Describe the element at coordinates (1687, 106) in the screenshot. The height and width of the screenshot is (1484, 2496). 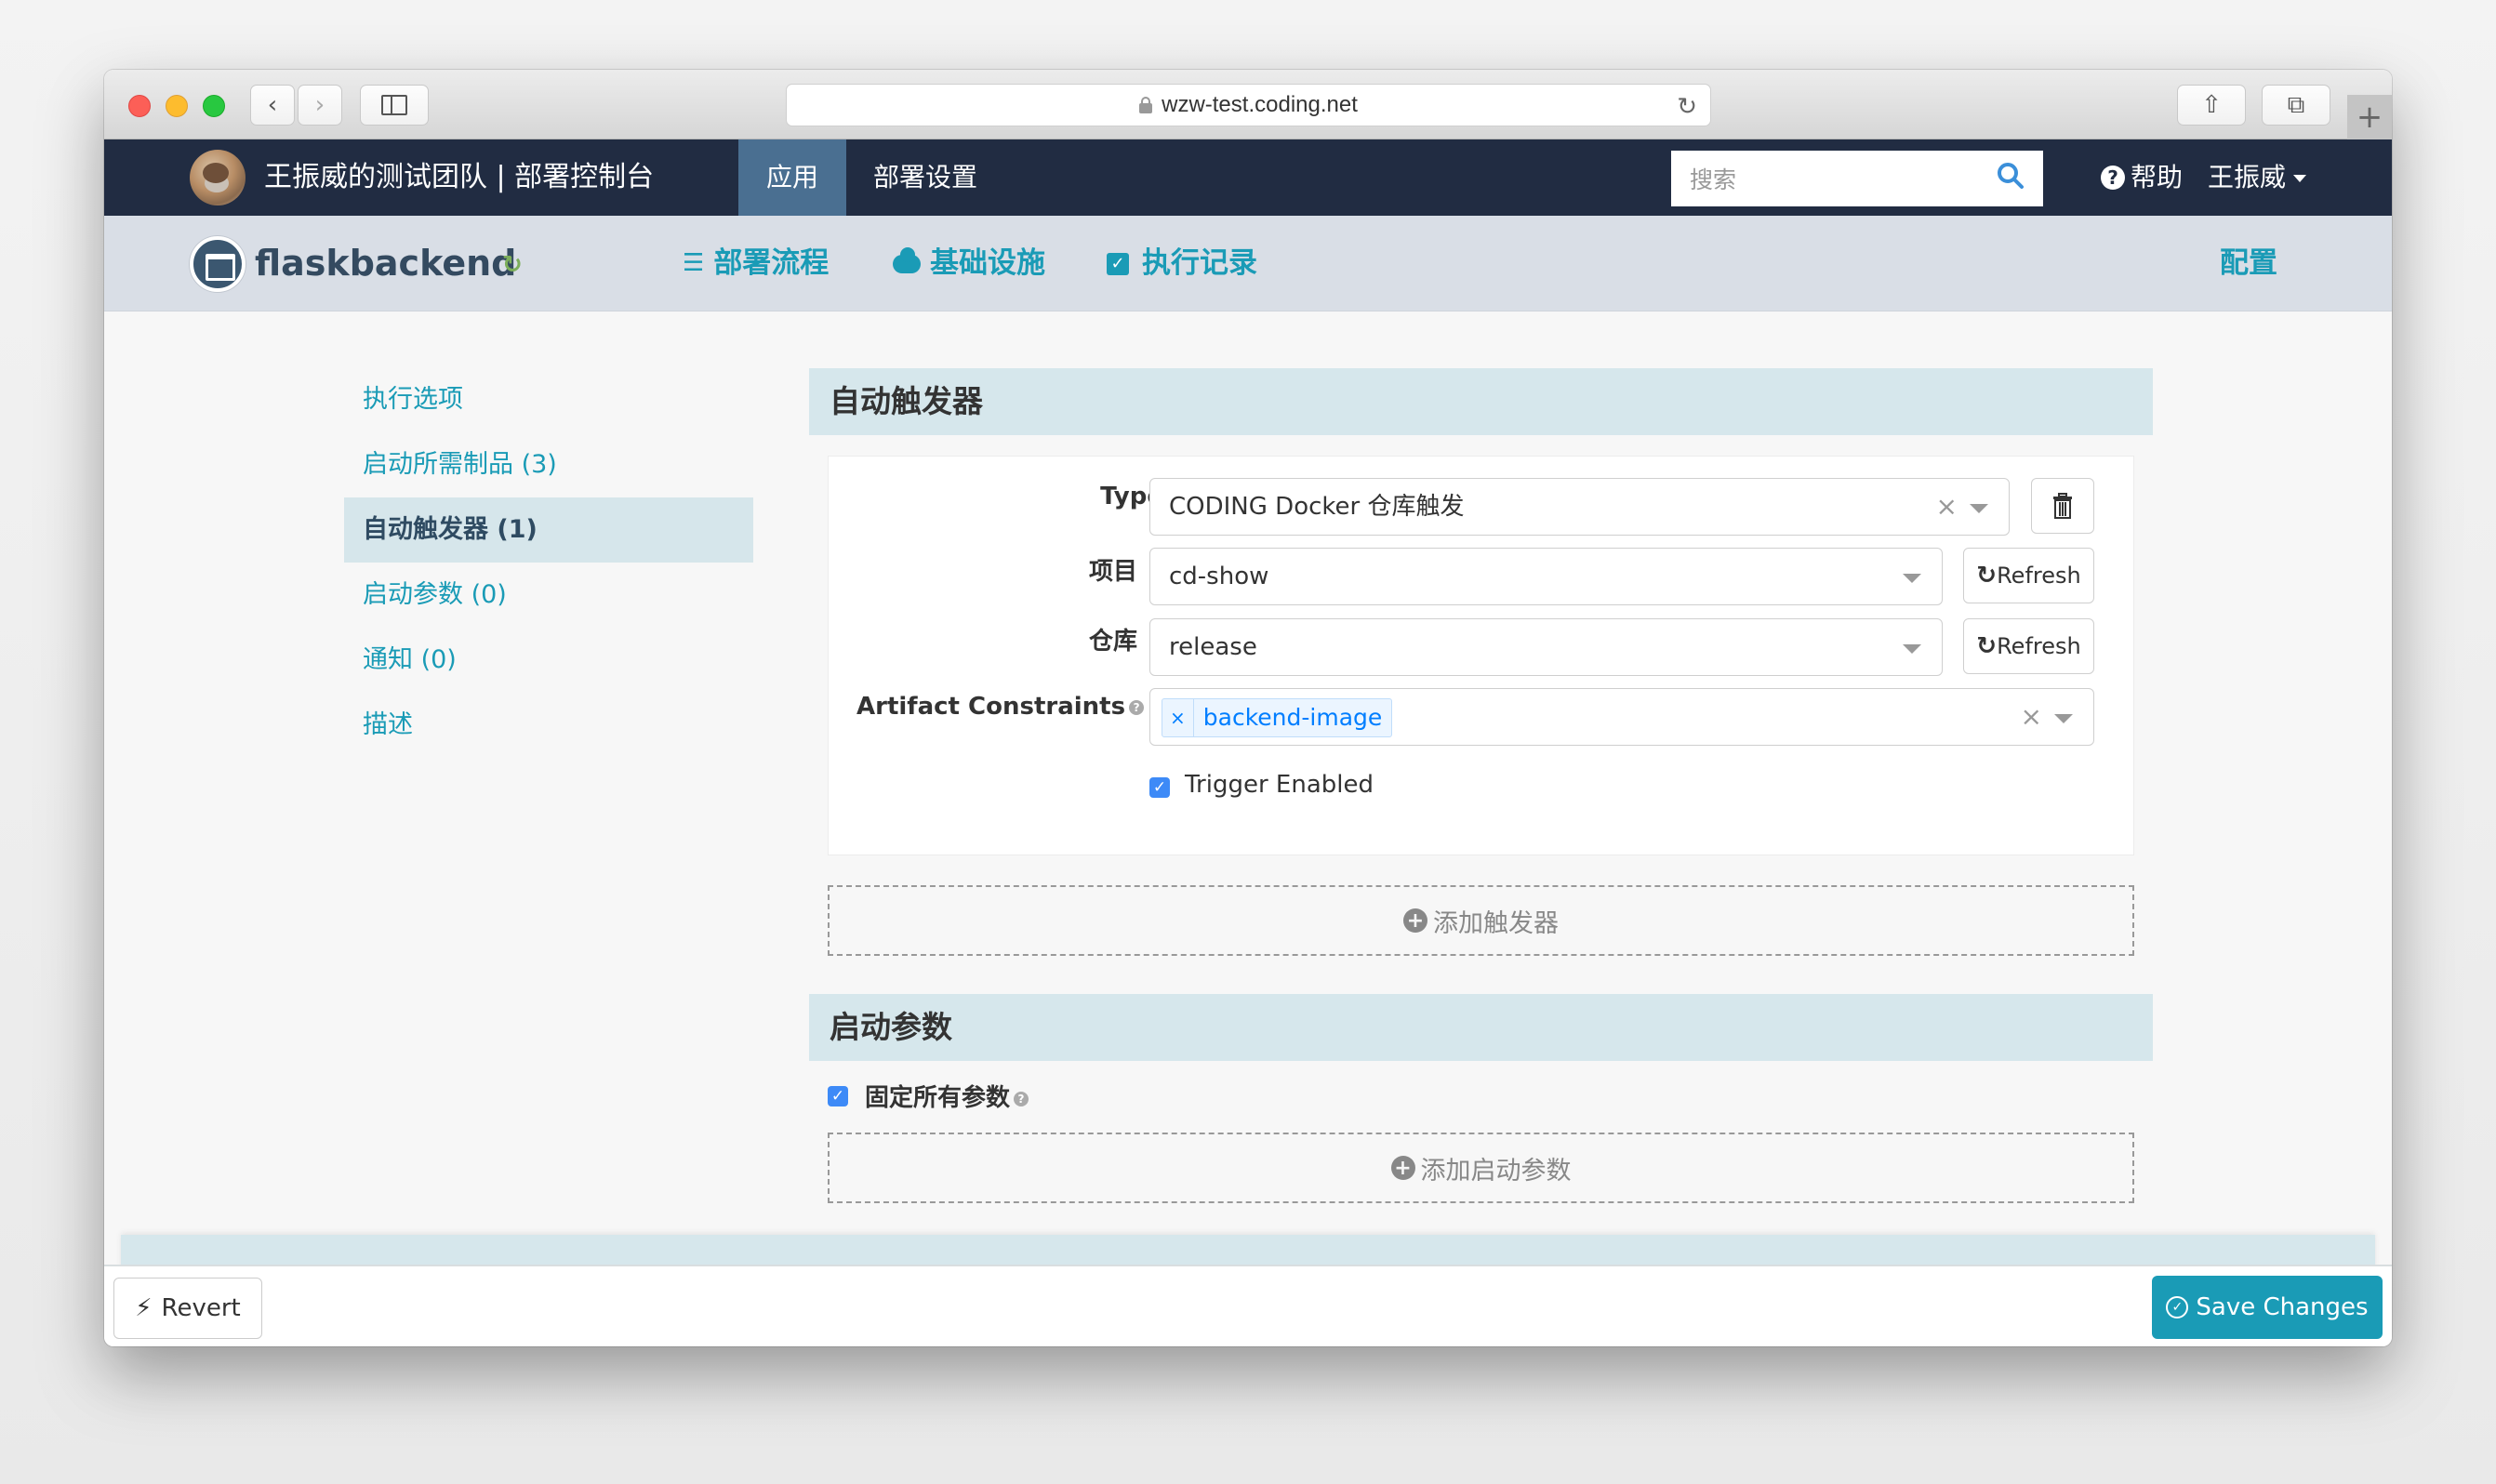
I see `reload-icon: ↻` at that location.